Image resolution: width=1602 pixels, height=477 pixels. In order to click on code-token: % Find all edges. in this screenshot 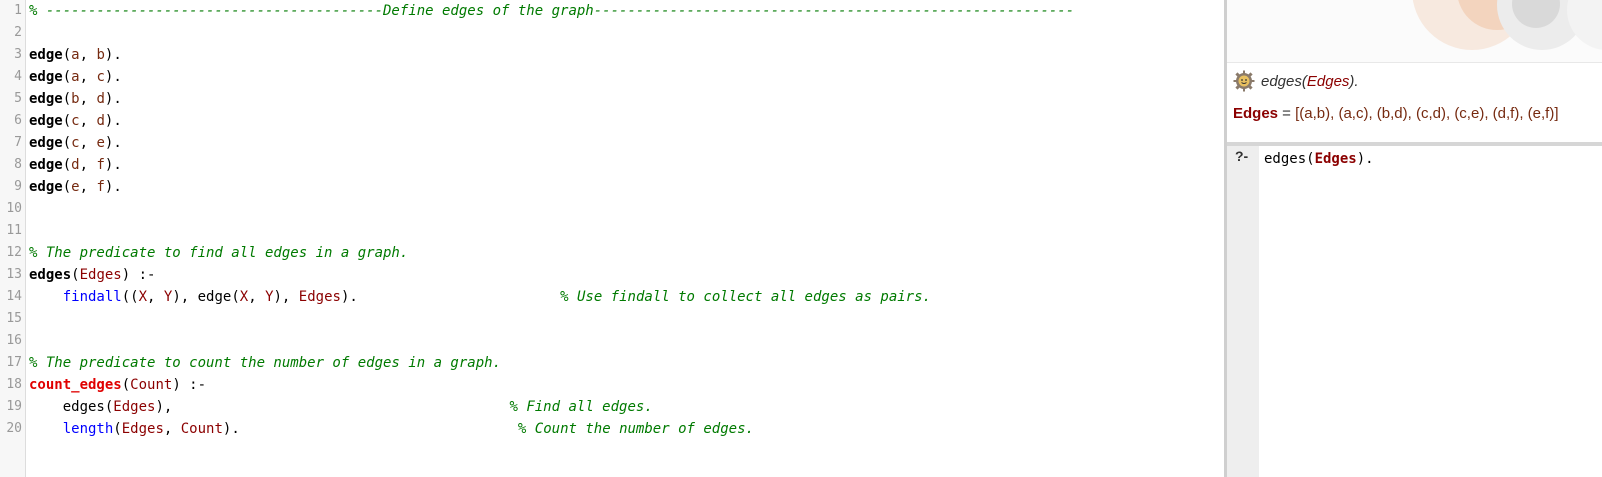, I will do `click(581, 407)`.